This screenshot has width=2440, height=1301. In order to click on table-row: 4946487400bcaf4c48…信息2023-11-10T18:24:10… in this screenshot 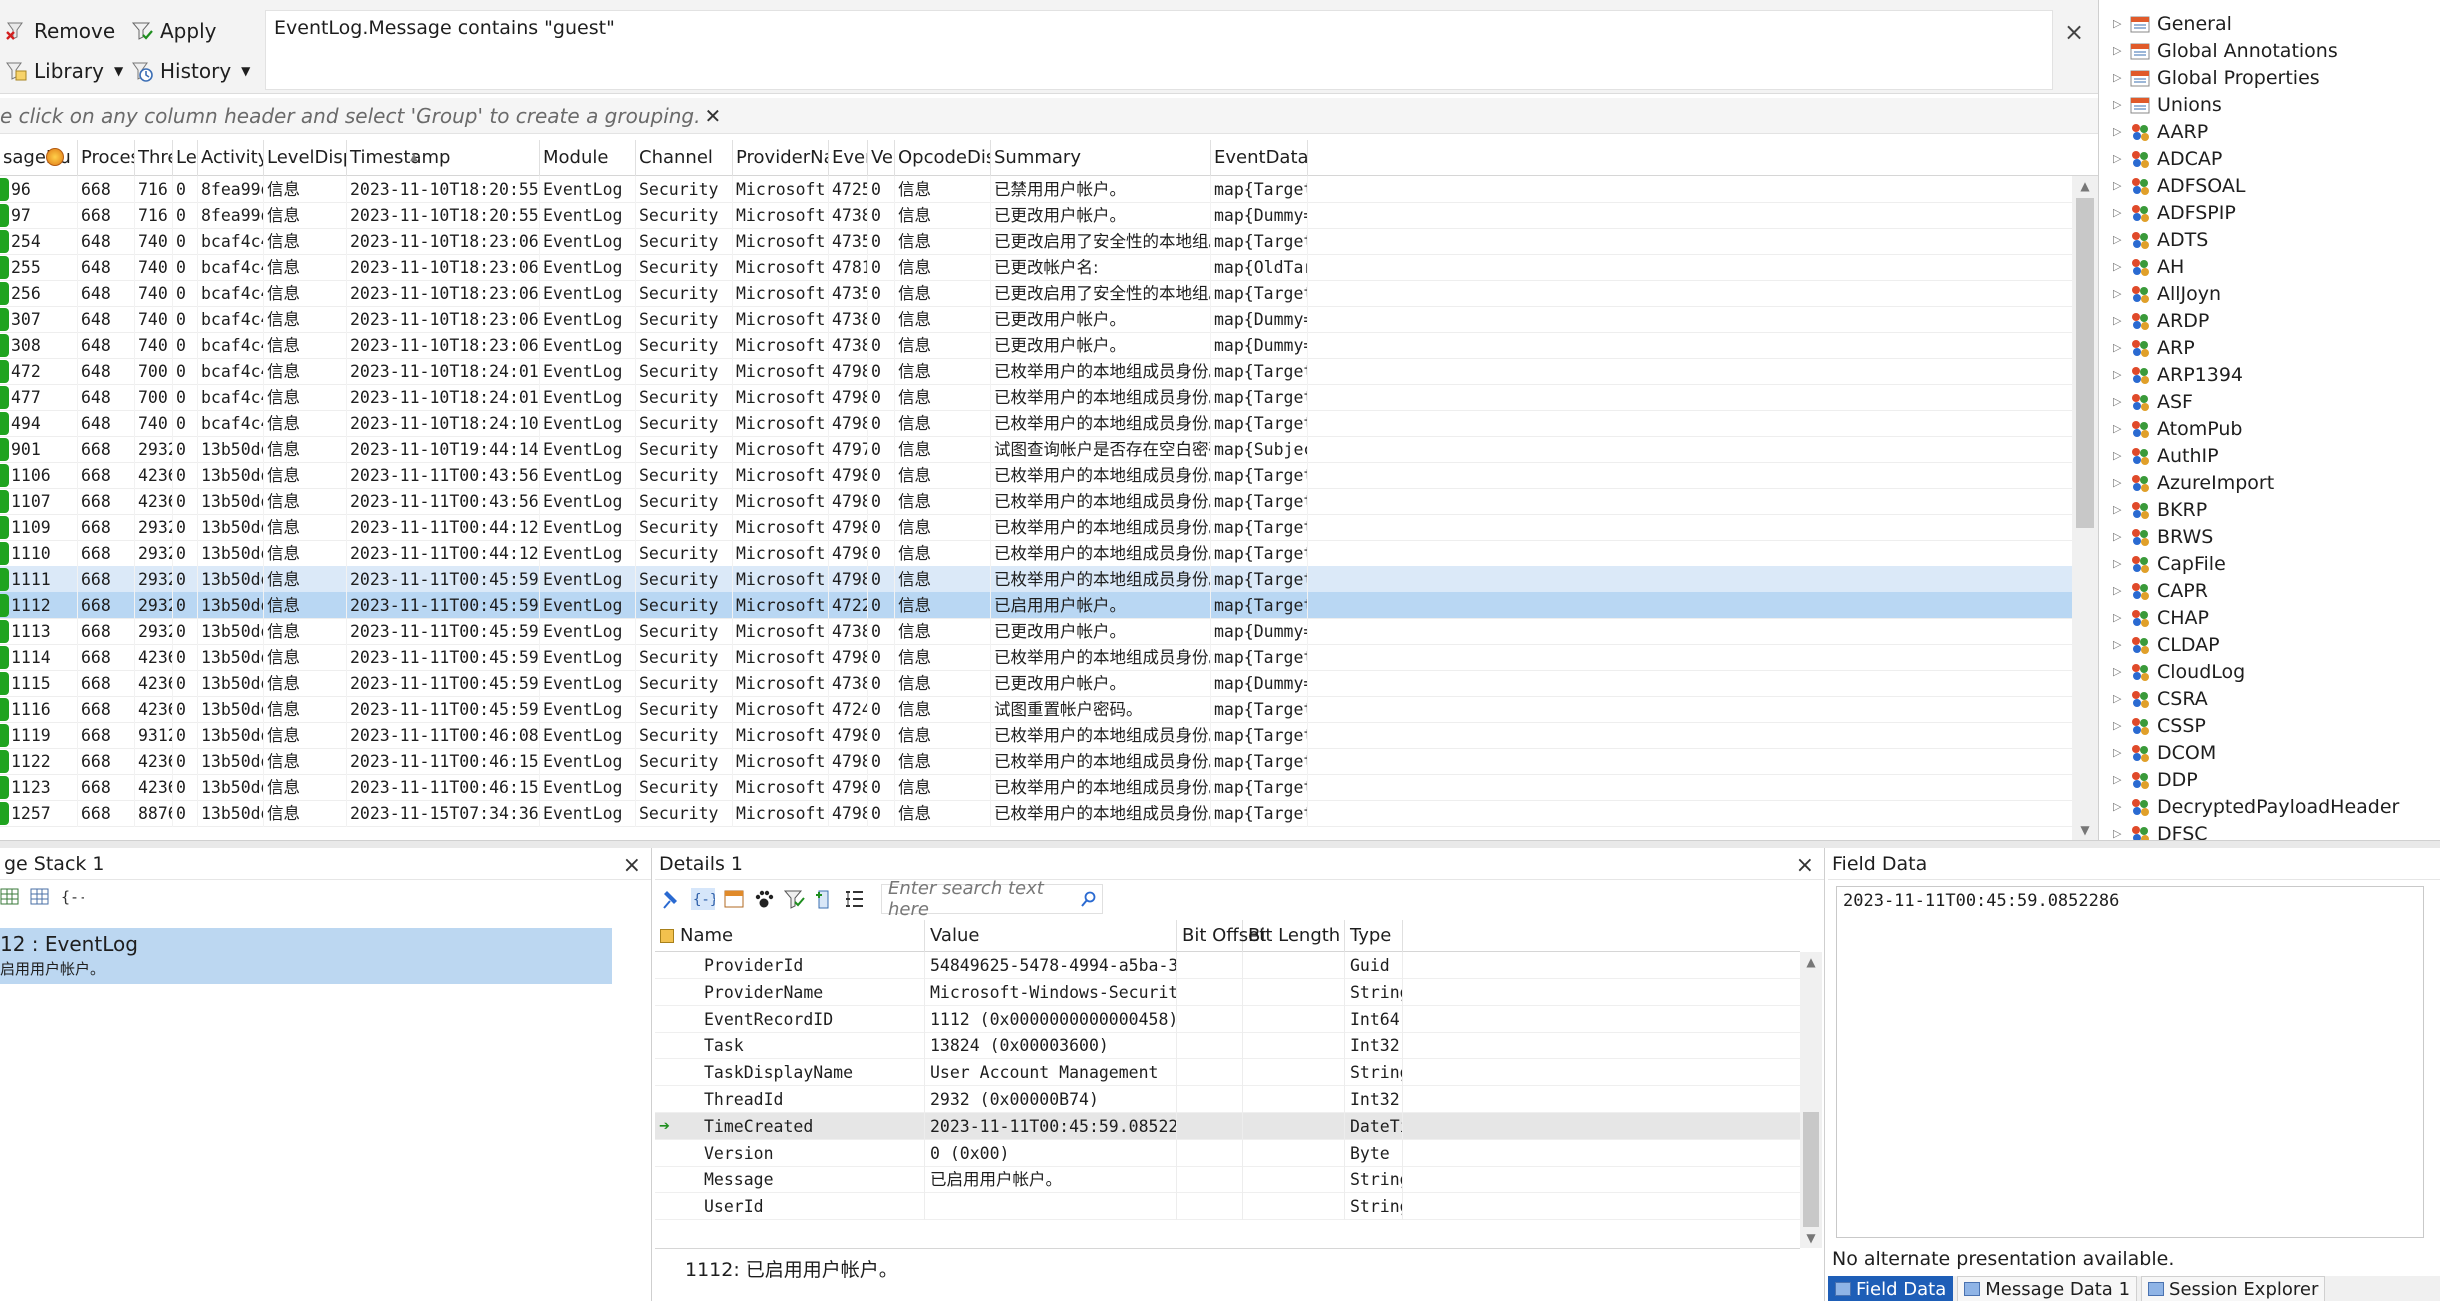, I will do `click(1036, 423)`.